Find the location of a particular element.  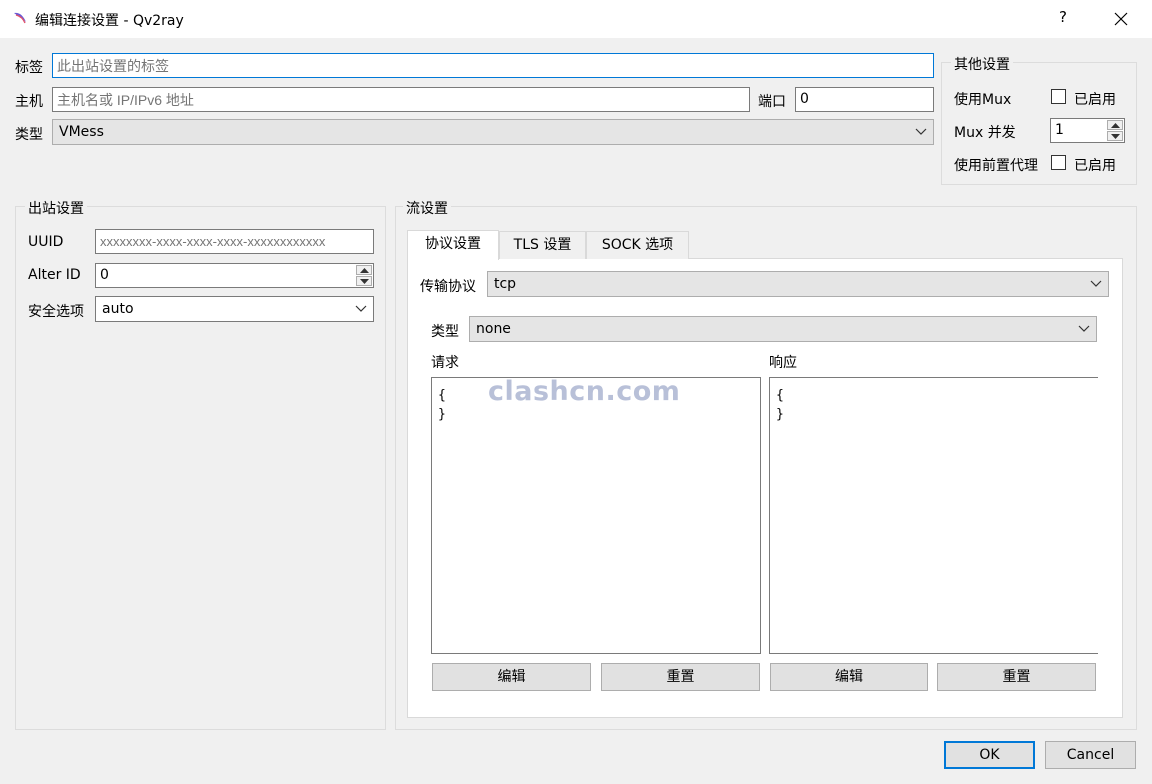

type-label: 类型 is located at coordinates (29, 135).